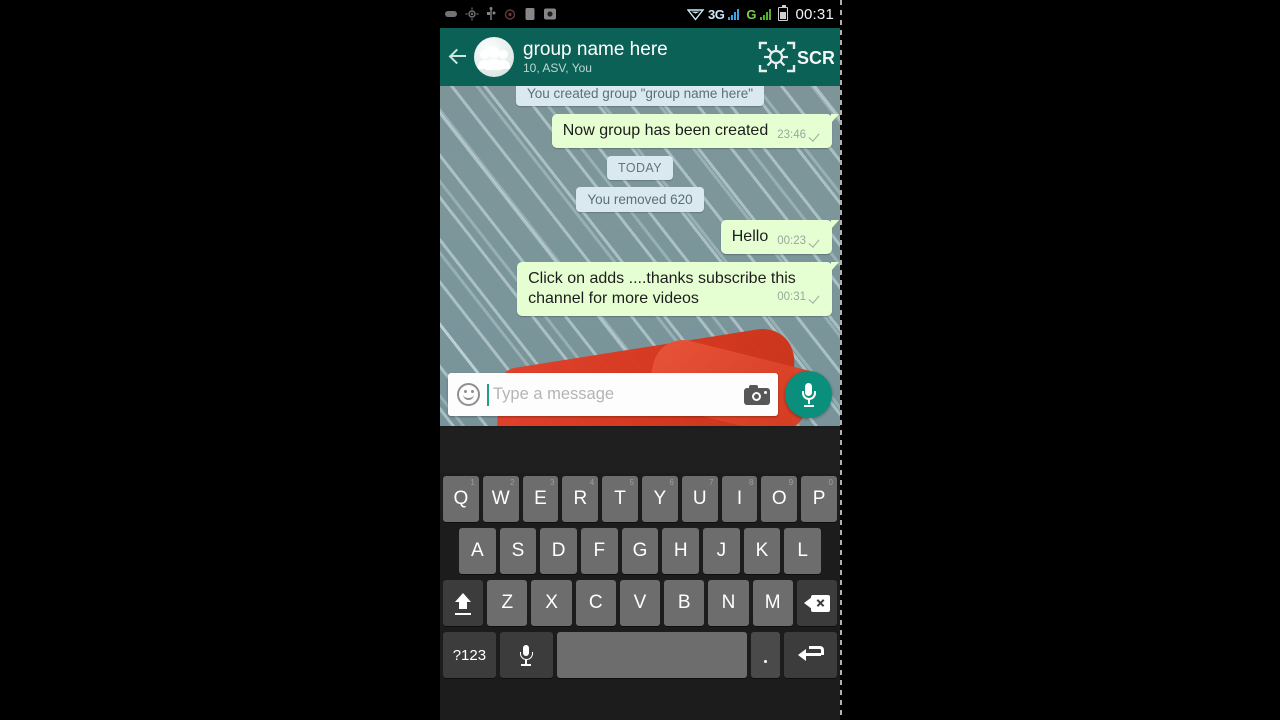 This screenshot has height=720, width=1280. I want to click on message-timestamp: 23:46, so click(791, 135).